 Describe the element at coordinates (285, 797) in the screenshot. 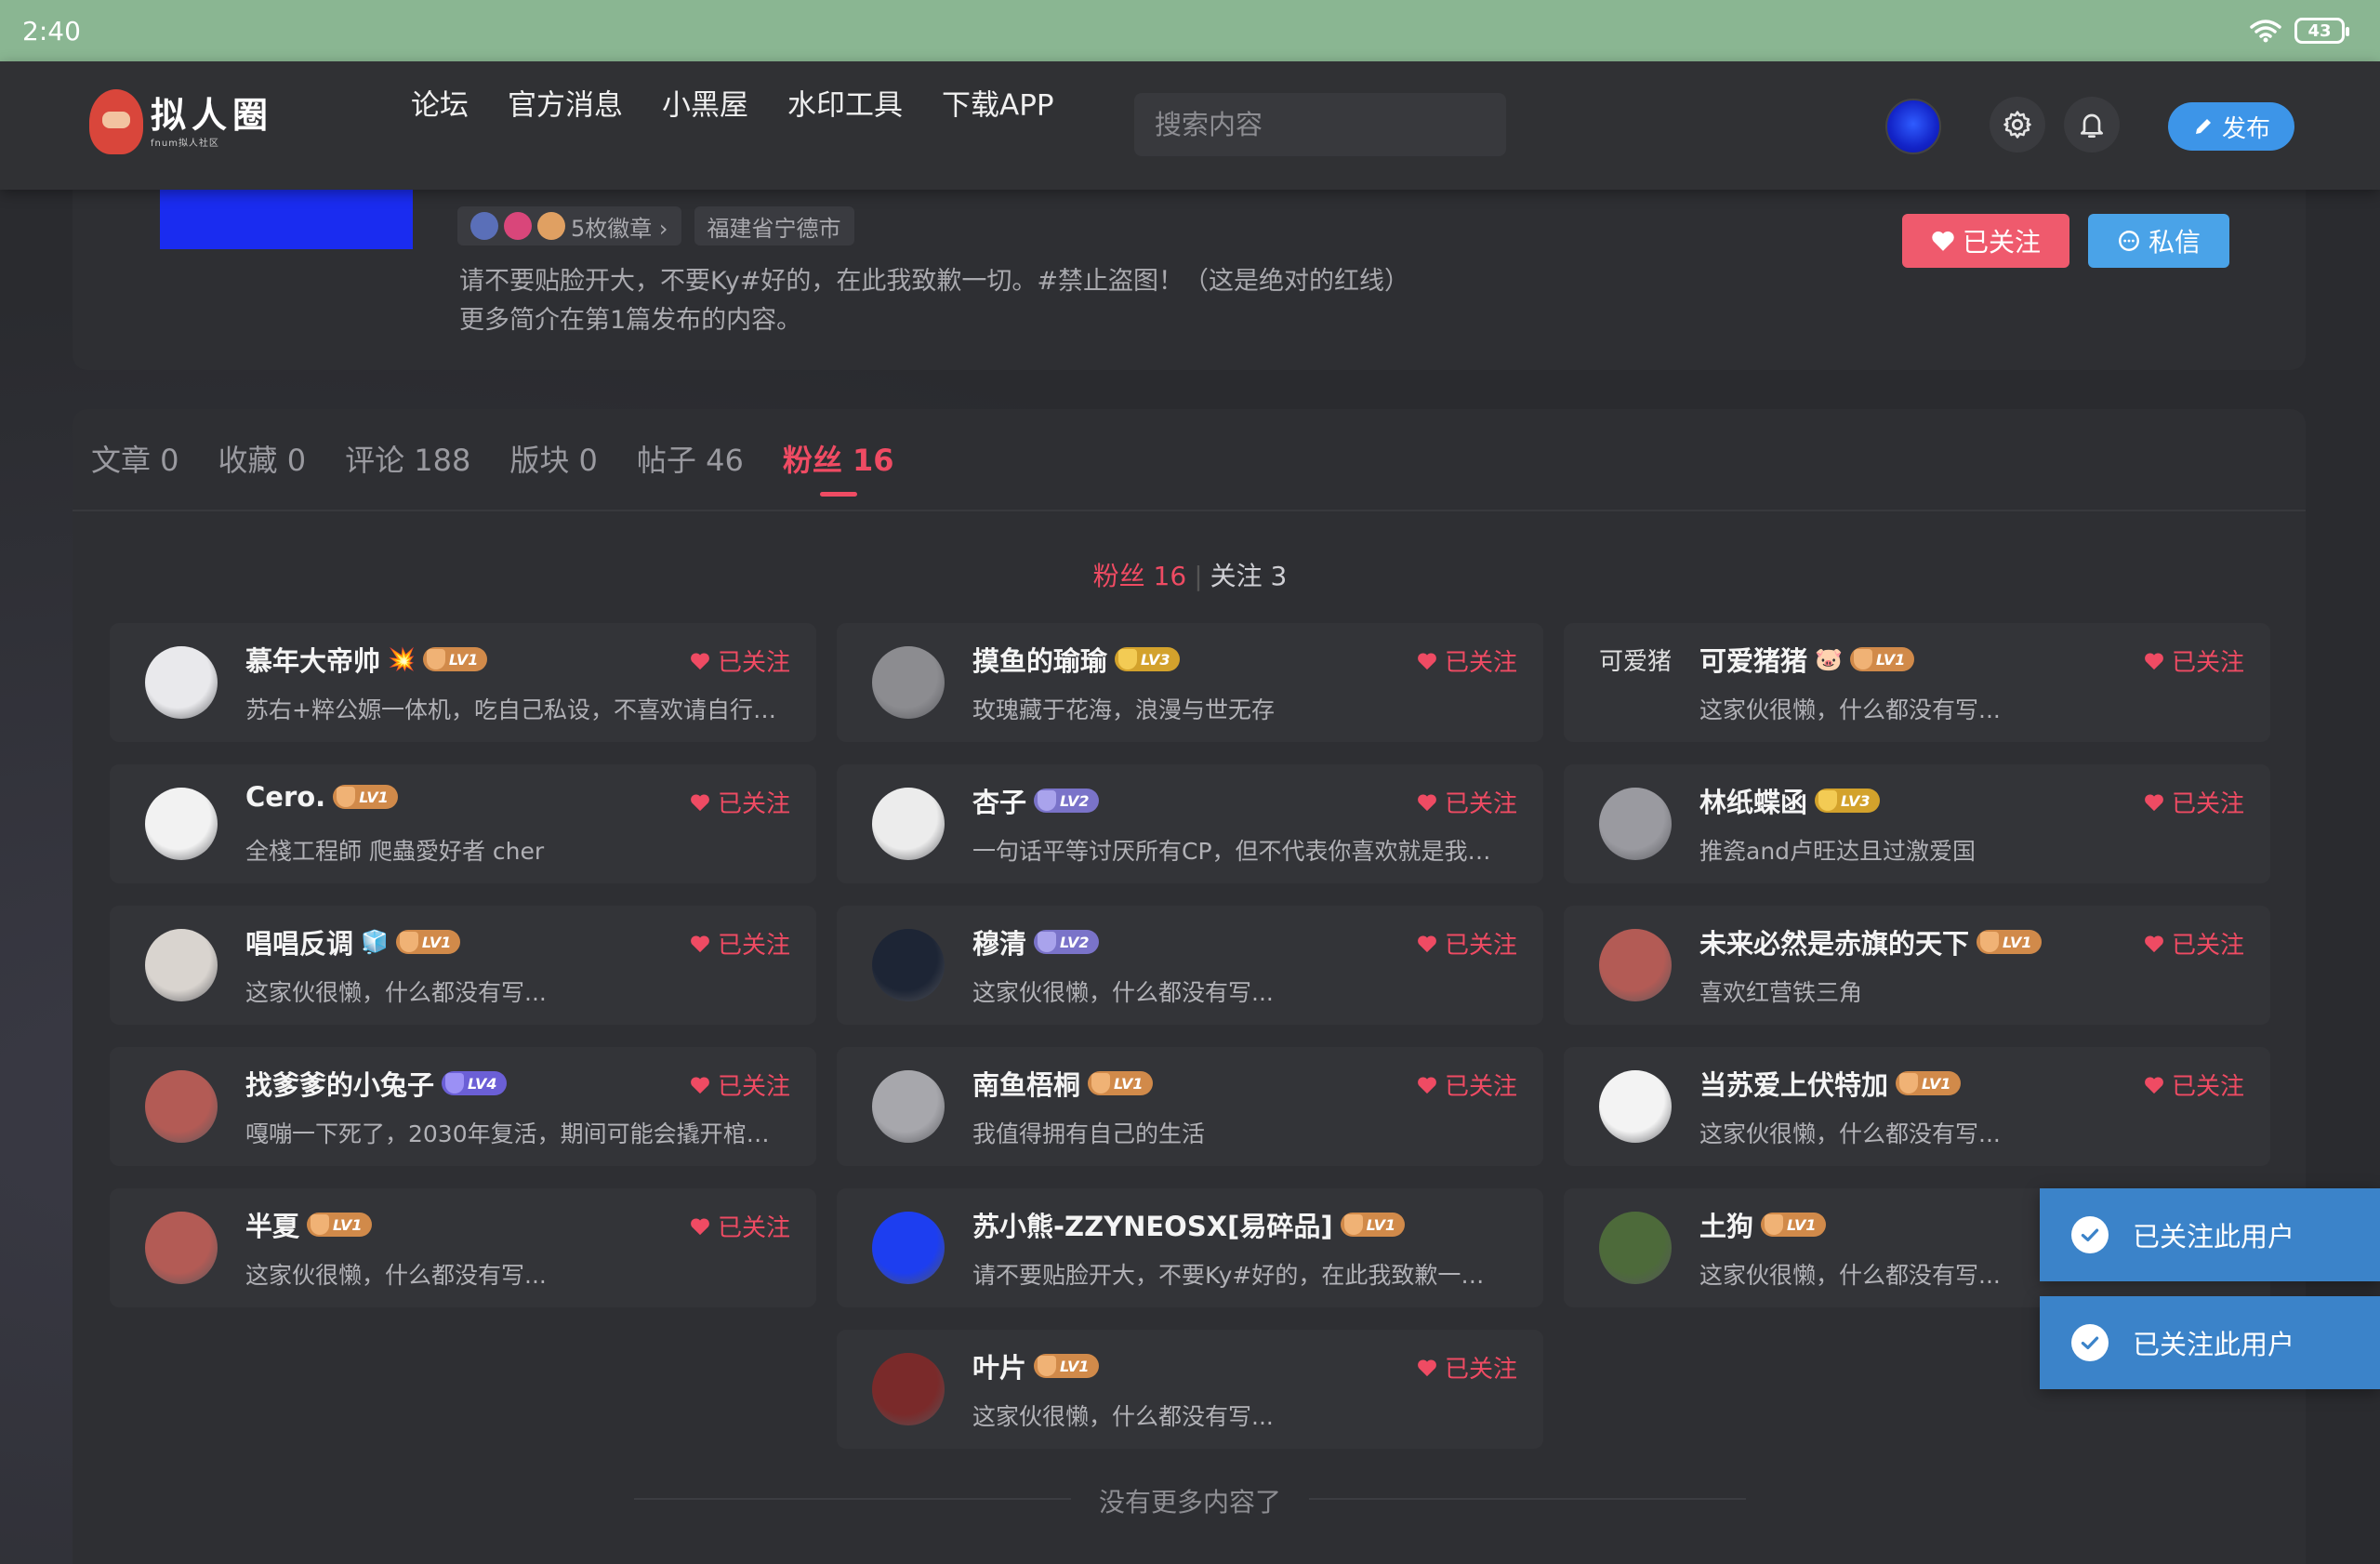

I see `fan-name: Cero.` at that location.